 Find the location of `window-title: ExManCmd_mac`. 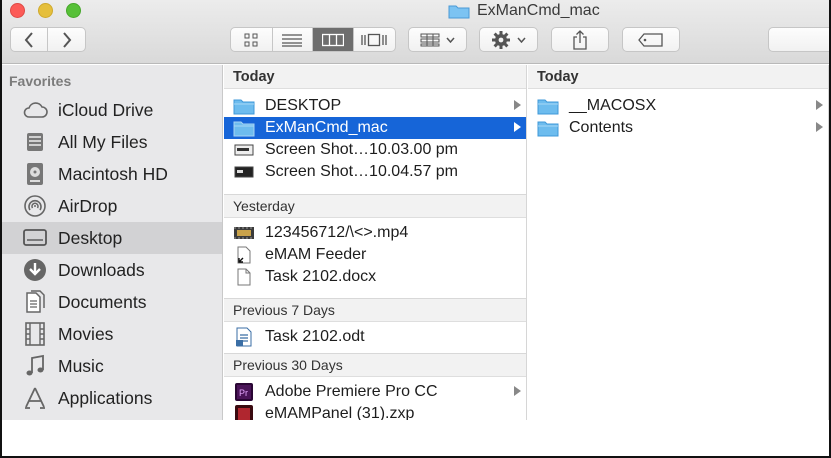

window-title: ExManCmd_mac is located at coordinates (524, 11).